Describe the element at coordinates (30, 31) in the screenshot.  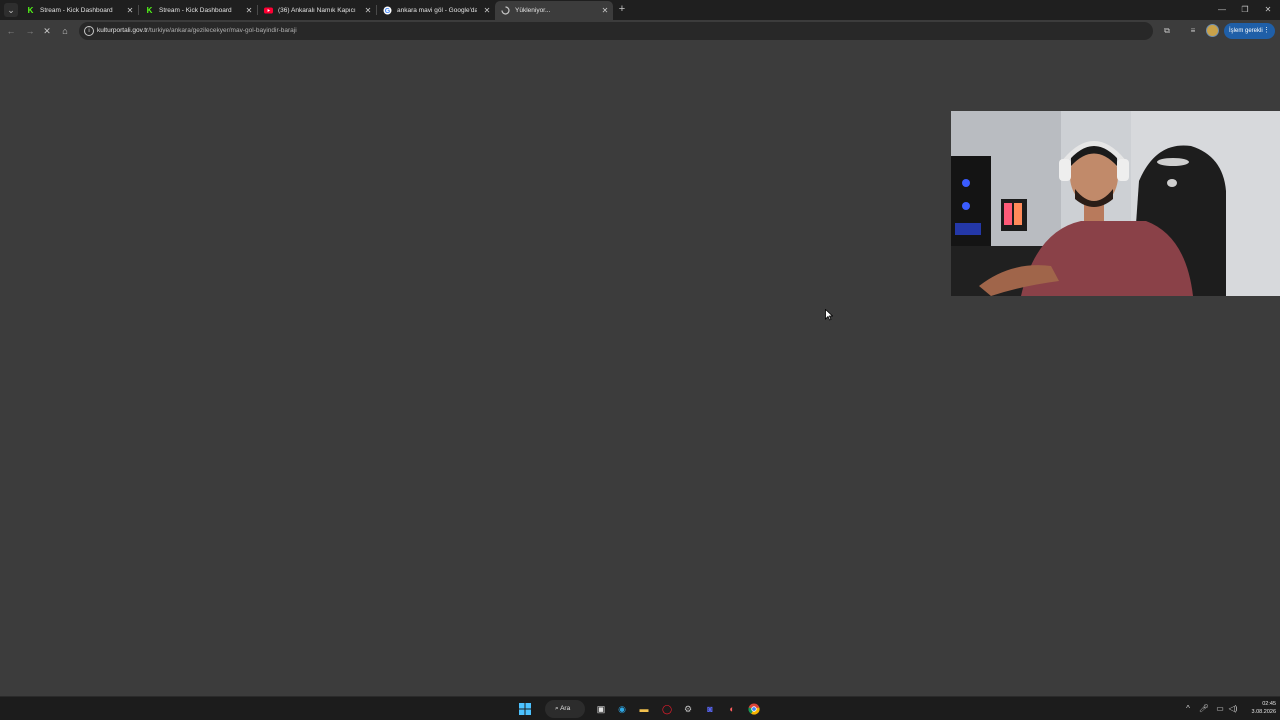
I see `forward-arrow-icon: →` at that location.